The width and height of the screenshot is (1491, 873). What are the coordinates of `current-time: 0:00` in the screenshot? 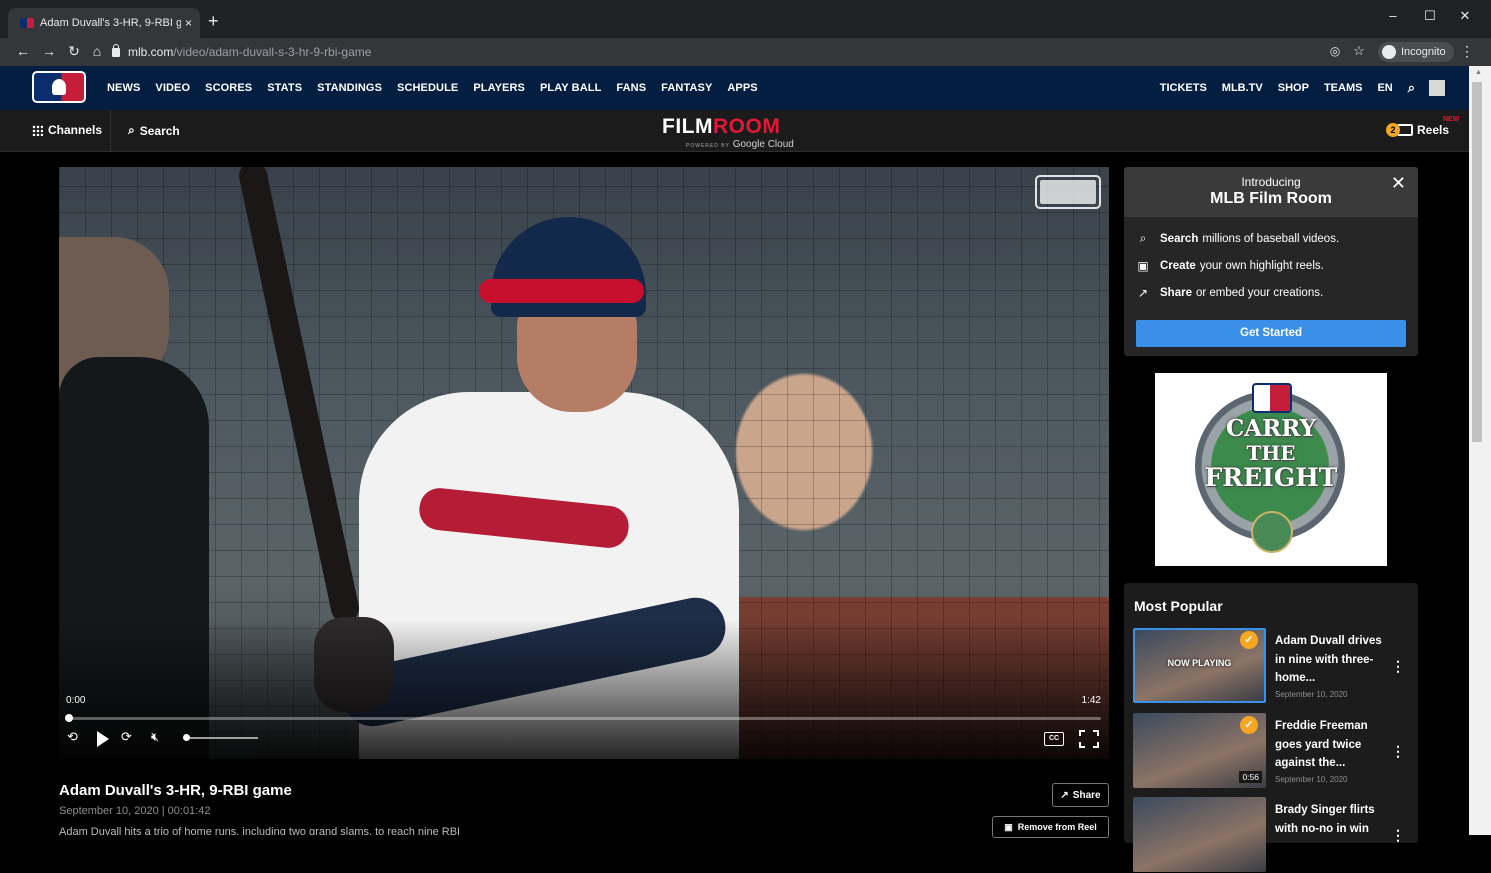 It's located at (76, 700).